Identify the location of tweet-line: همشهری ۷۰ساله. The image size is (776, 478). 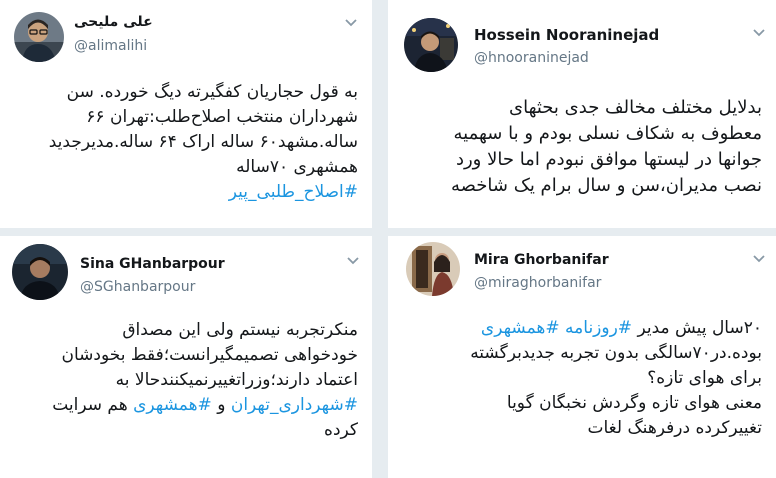
(185, 167).